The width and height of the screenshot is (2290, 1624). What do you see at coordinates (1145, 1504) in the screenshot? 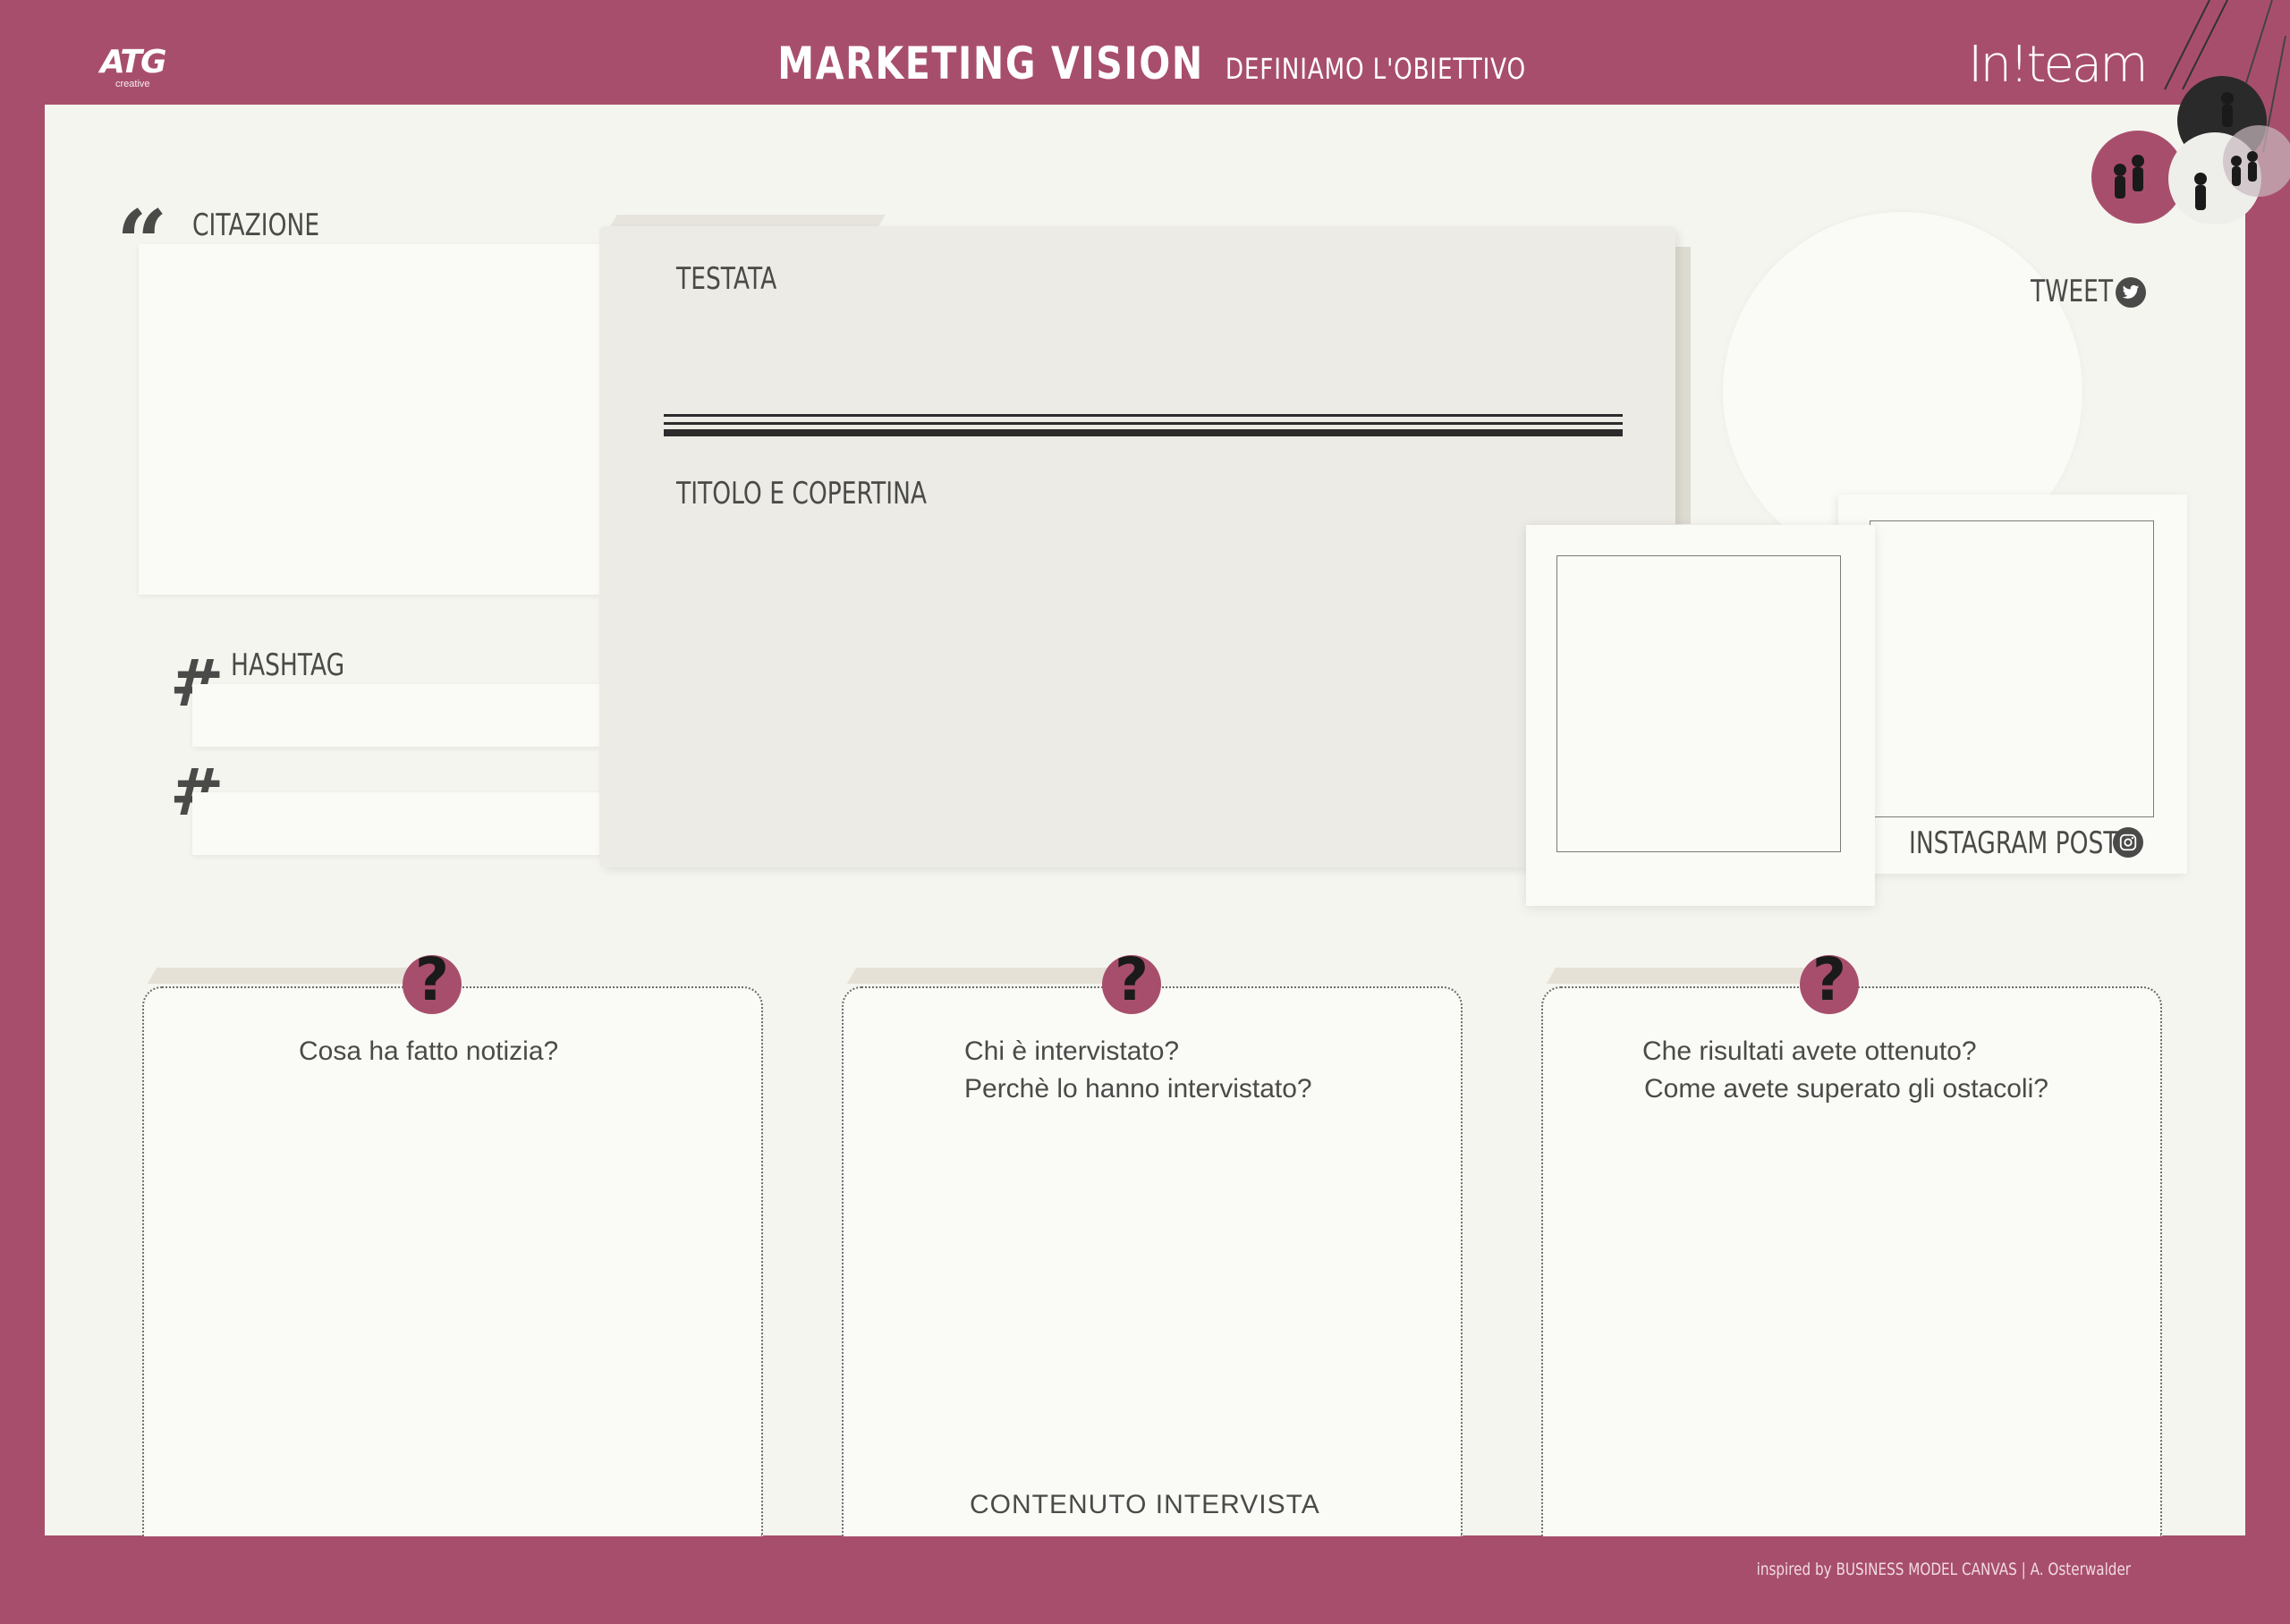
I see `contenuto-intervista-label: CONTENUTO INTERVISTA` at bounding box center [1145, 1504].